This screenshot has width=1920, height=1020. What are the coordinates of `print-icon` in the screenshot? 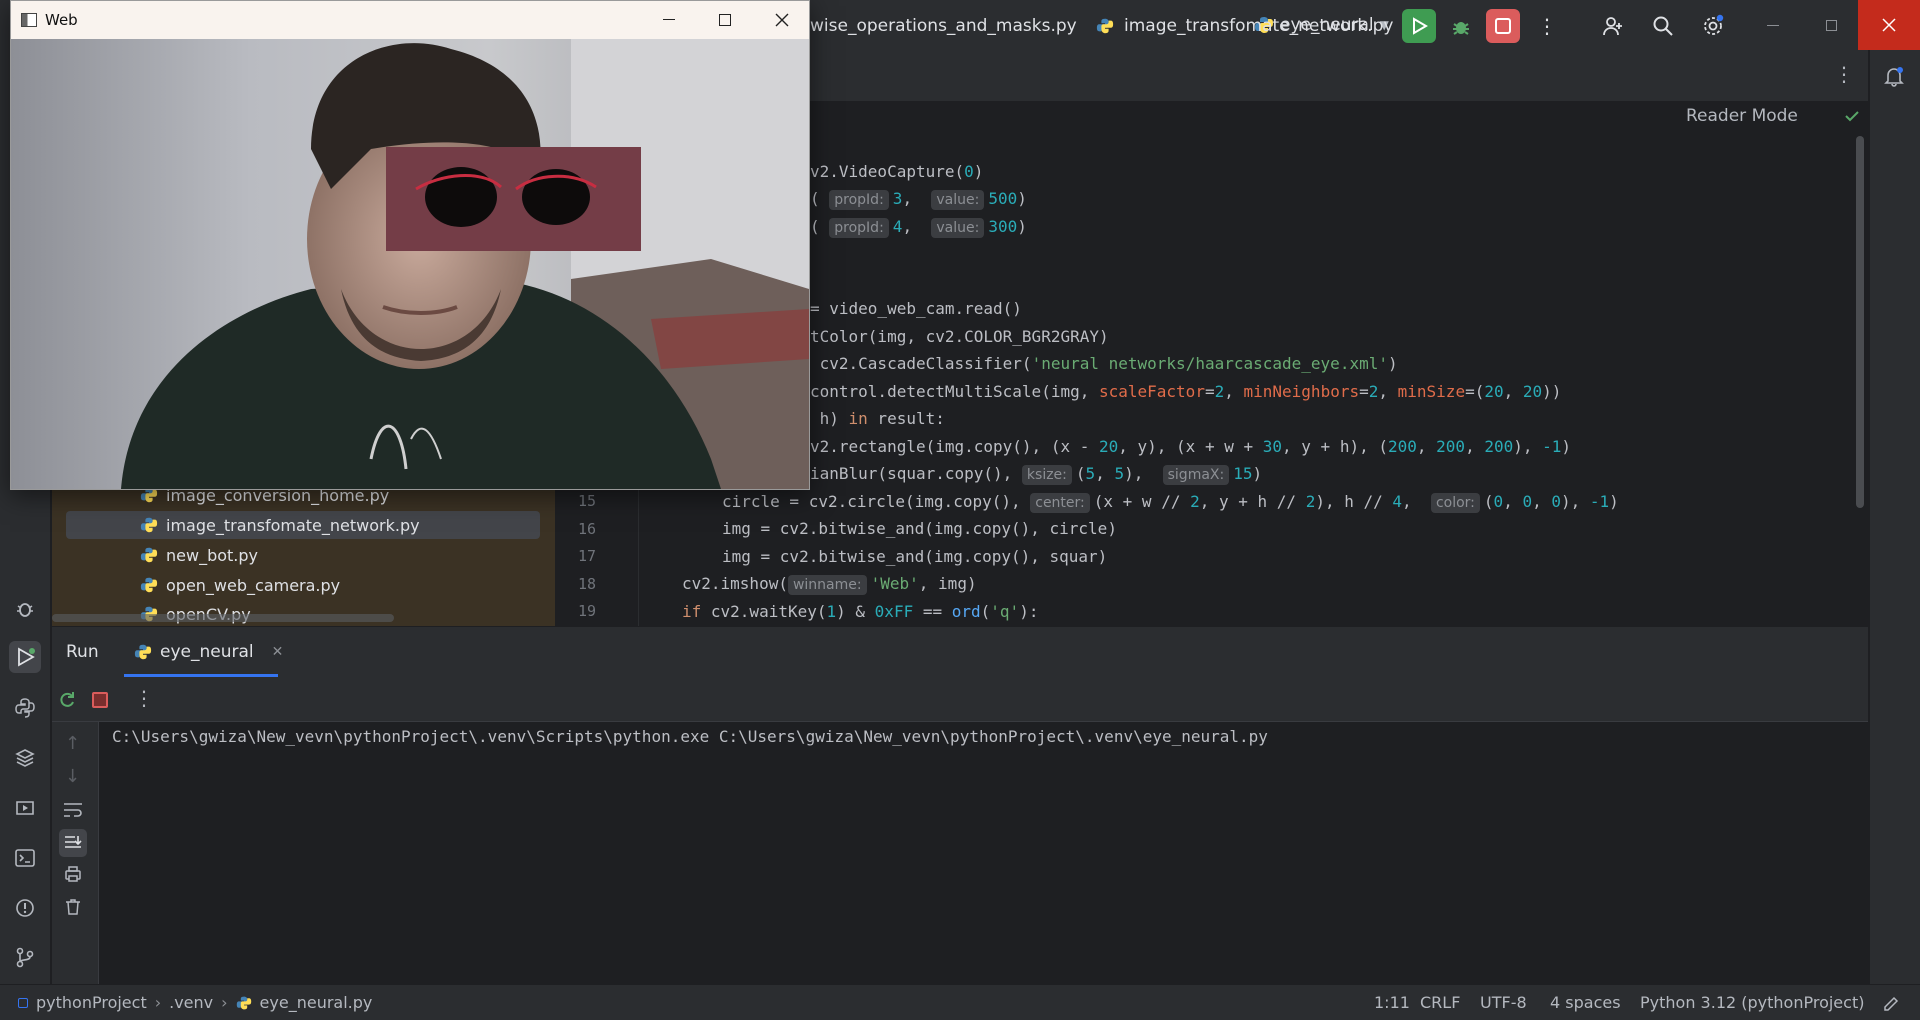 It's located at (73, 874).